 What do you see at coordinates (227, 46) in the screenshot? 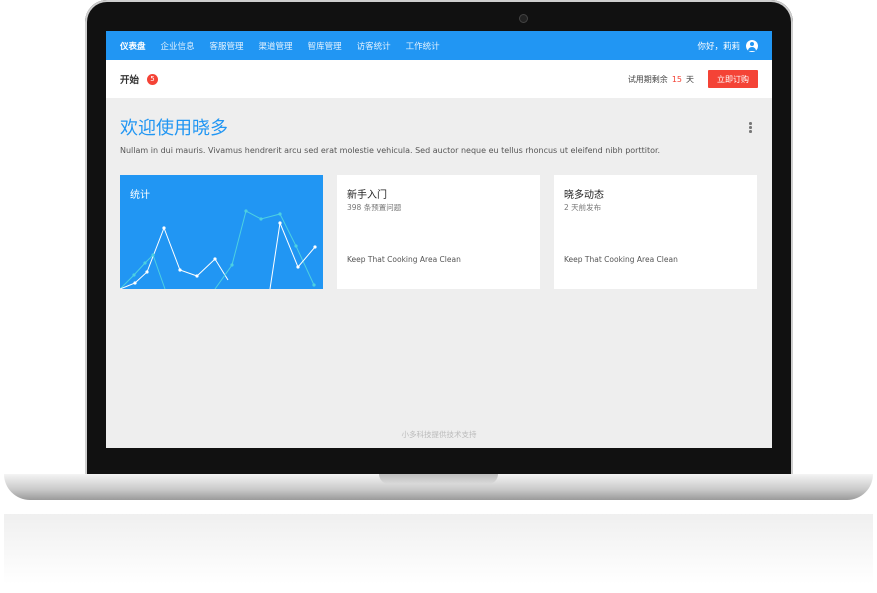
I see `nav-item-service: 客服管理` at bounding box center [227, 46].